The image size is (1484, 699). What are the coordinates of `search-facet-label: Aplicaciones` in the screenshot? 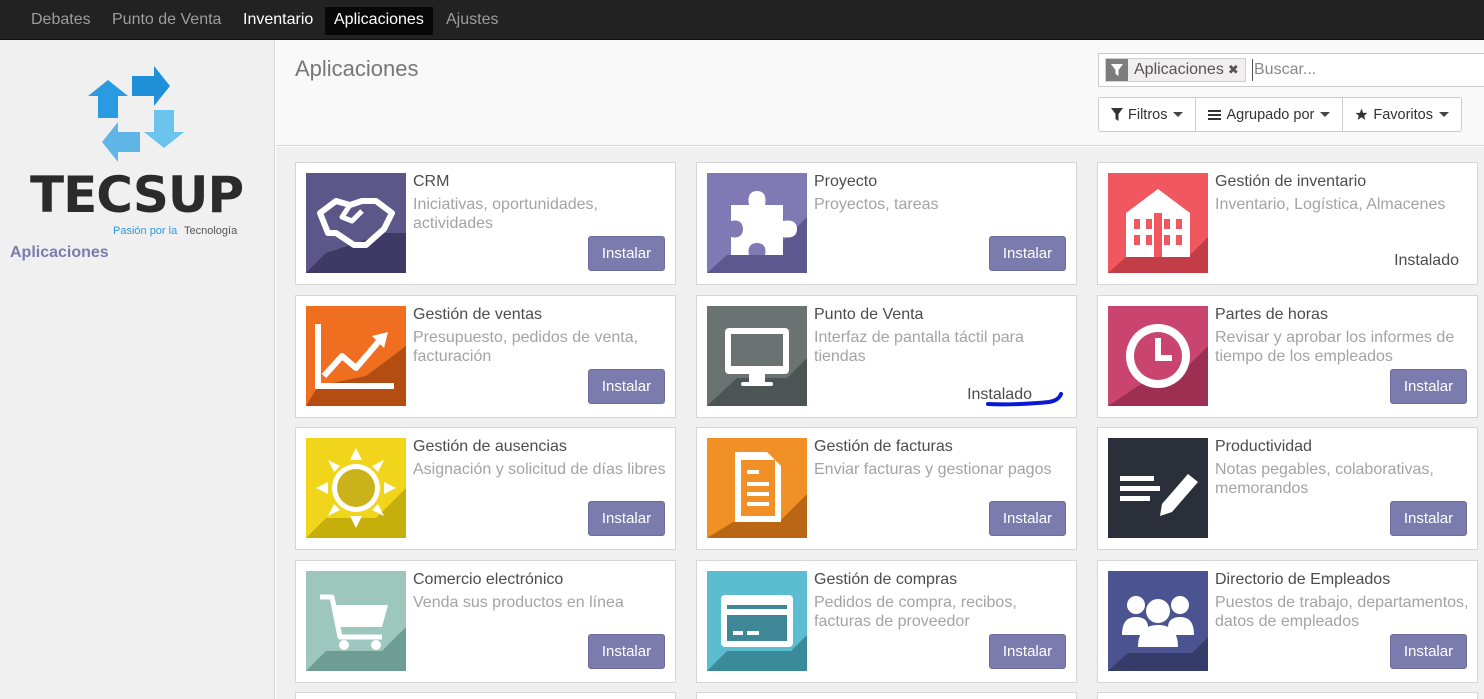 It's located at (1179, 69).